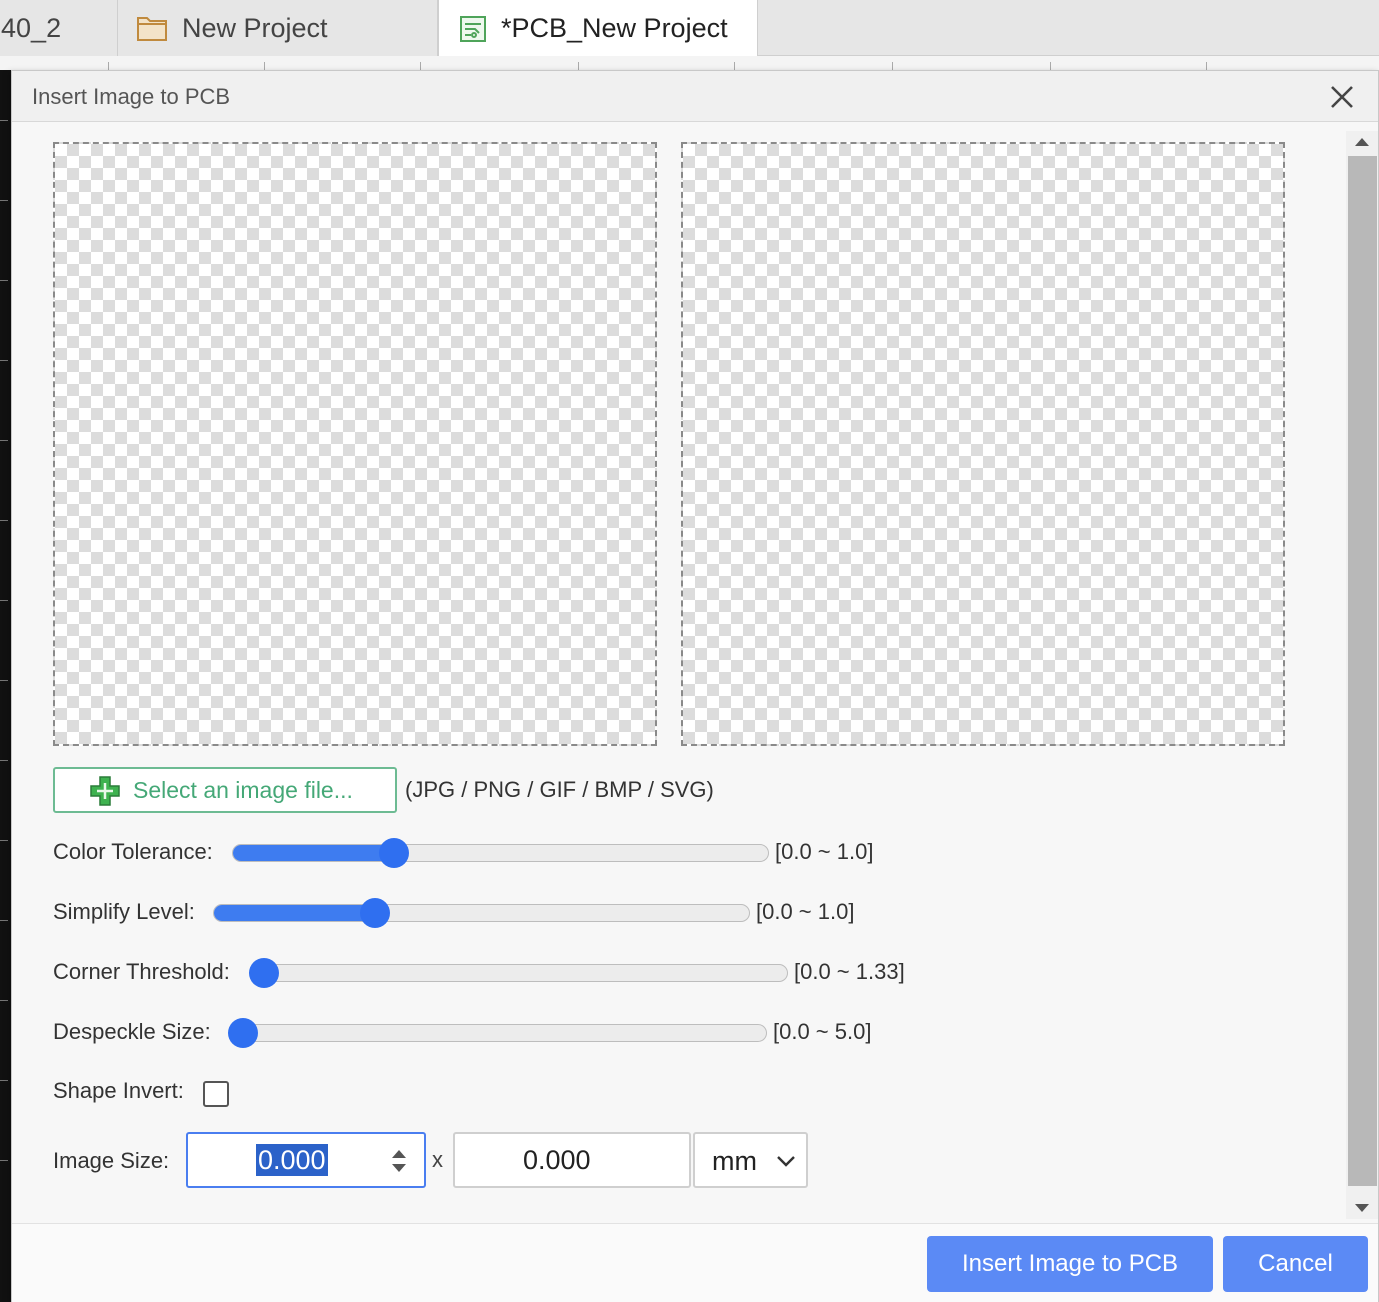 Image resolution: width=1379 pixels, height=1302 pixels. I want to click on size-separator: x, so click(437, 1159).